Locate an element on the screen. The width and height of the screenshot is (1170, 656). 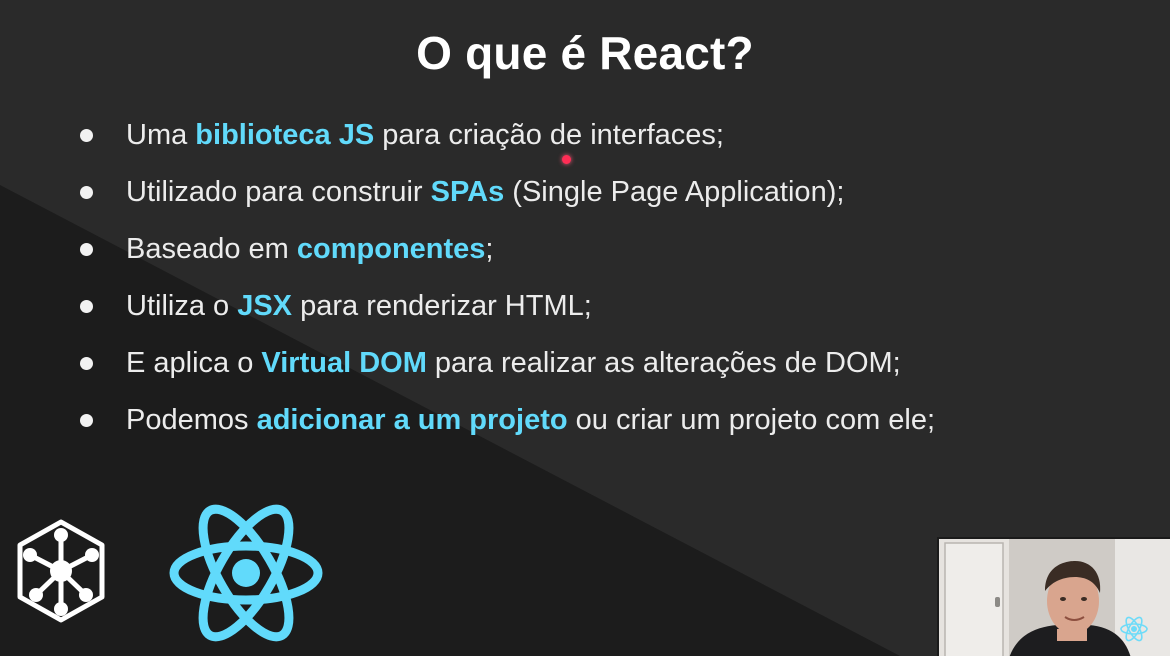
bullet-text-pre: E aplica o is located at coordinates (194, 363).